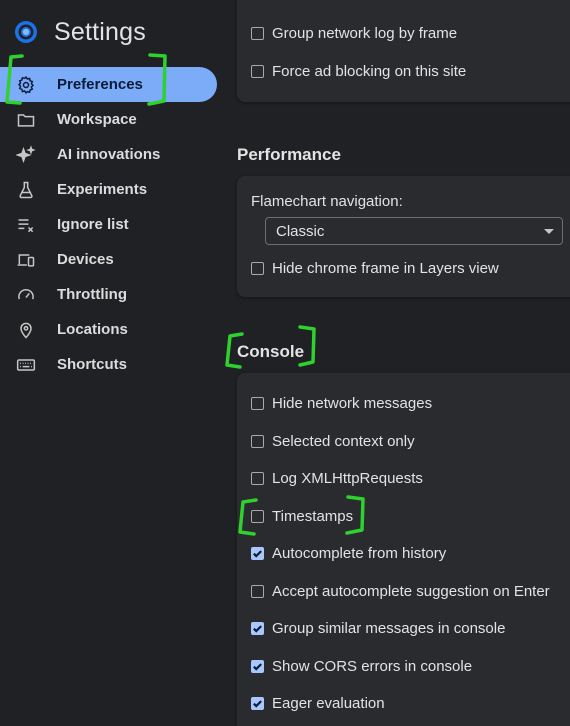  I want to click on option-show-cors-errors: Show CORS errors in console, so click(361, 666).